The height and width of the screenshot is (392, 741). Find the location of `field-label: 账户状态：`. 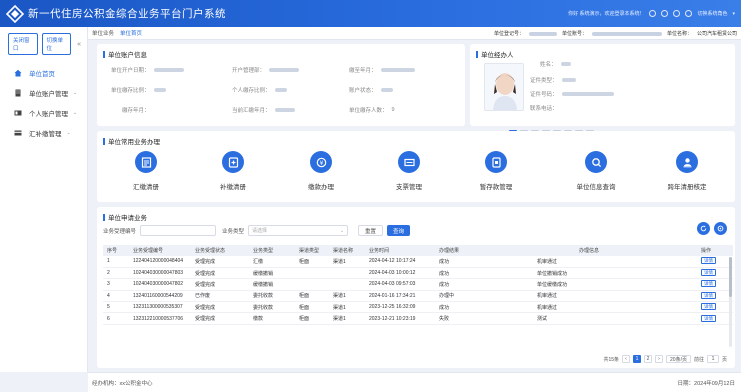

field-label: 账户状态： is located at coordinates (363, 91).